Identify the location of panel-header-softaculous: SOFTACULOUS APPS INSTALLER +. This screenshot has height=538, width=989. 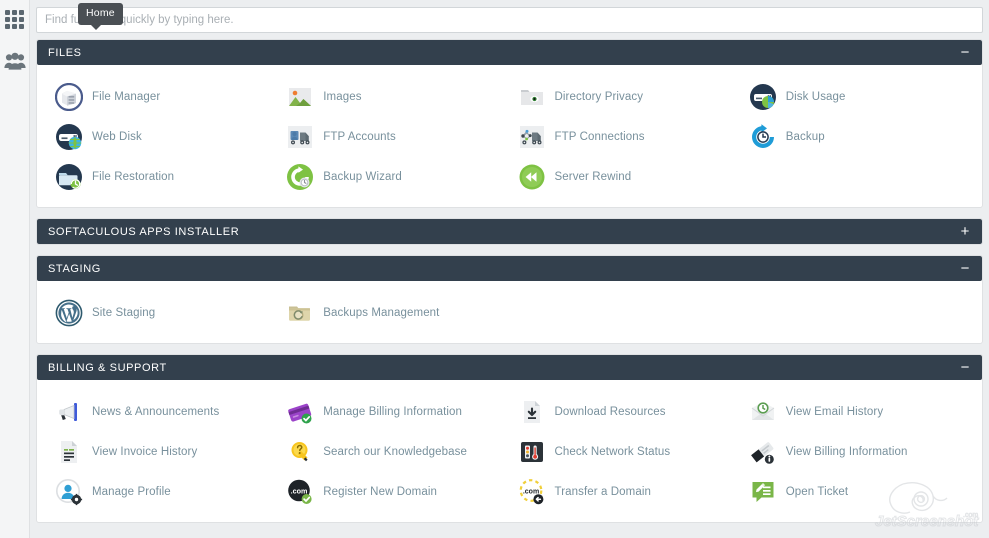
(509, 231).